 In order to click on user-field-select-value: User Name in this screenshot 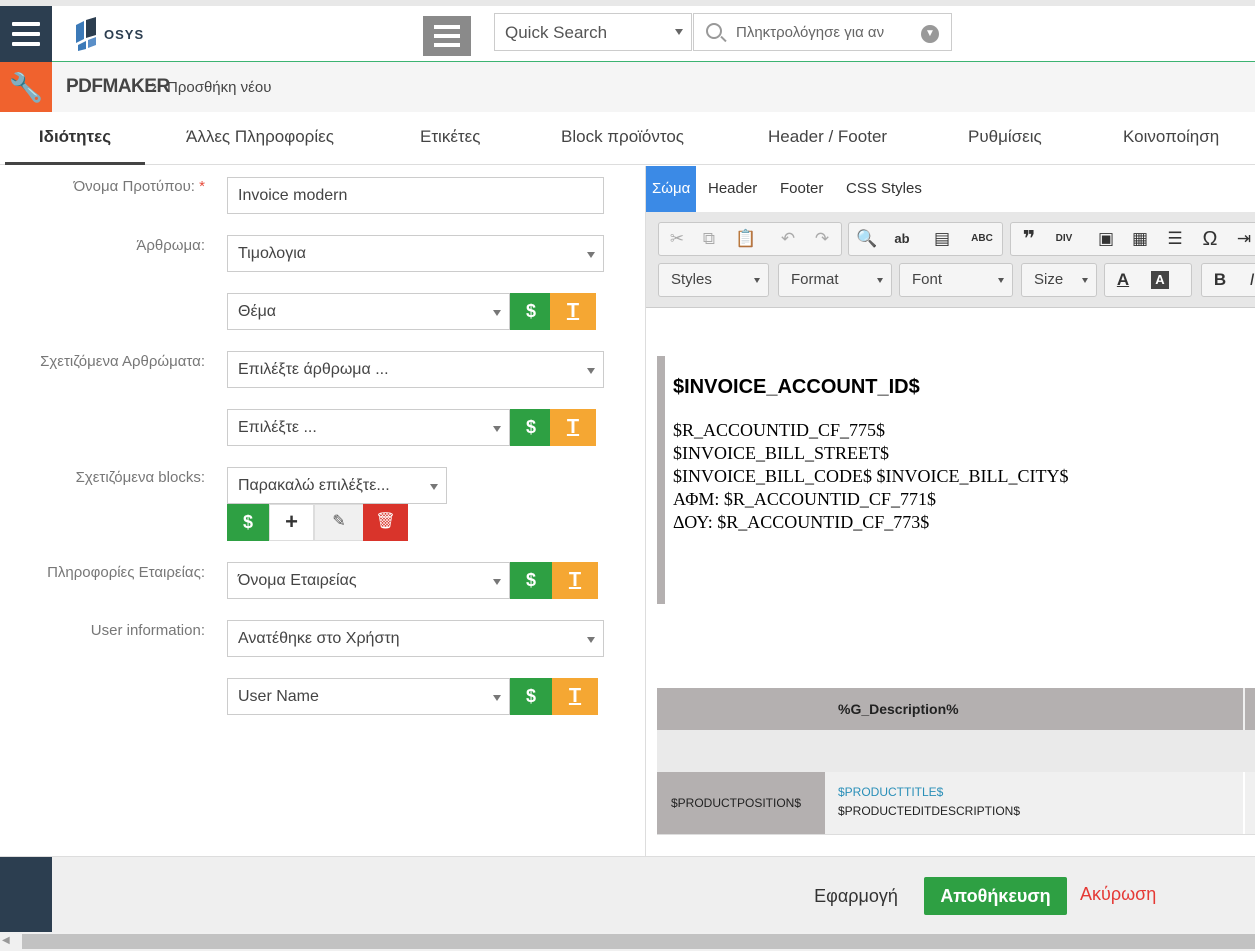, I will do `click(278, 696)`.